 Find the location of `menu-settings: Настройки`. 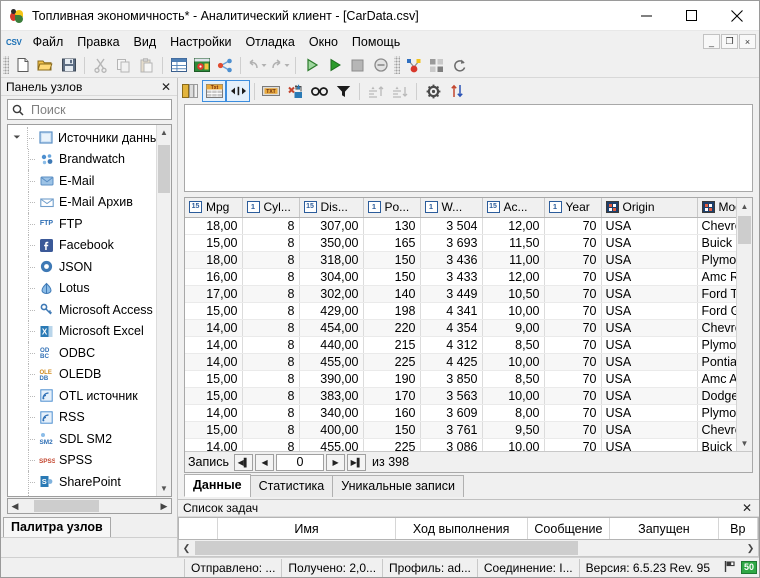

menu-settings: Настройки is located at coordinates (200, 42).